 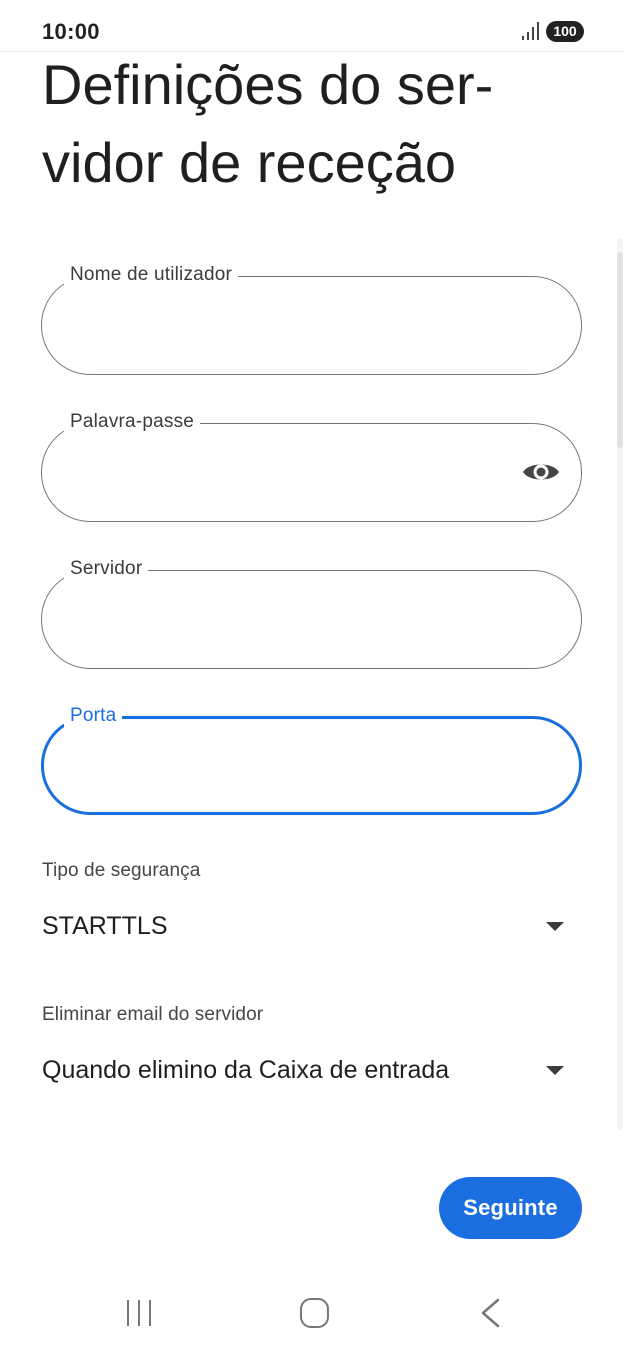 I want to click on next-button: Seguinte, so click(x=510, y=1208).